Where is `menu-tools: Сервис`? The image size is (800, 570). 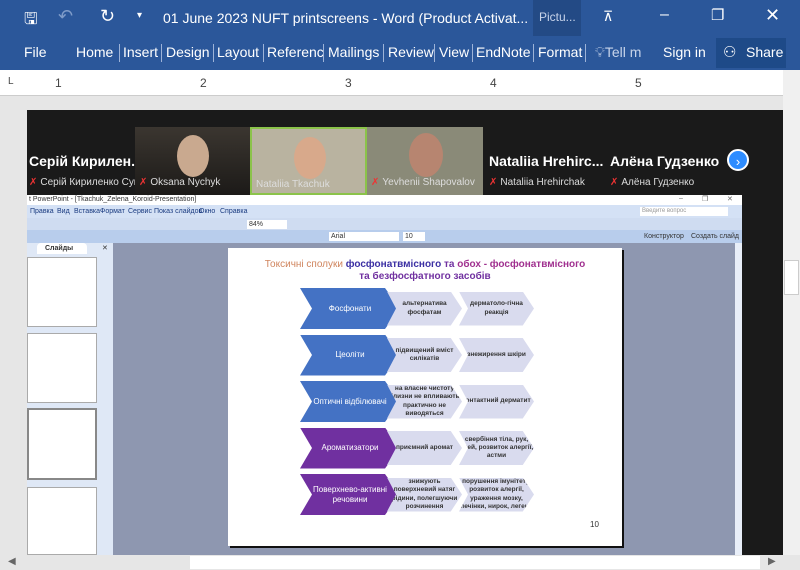
menu-tools: Сервис is located at coordinates (140, 211).